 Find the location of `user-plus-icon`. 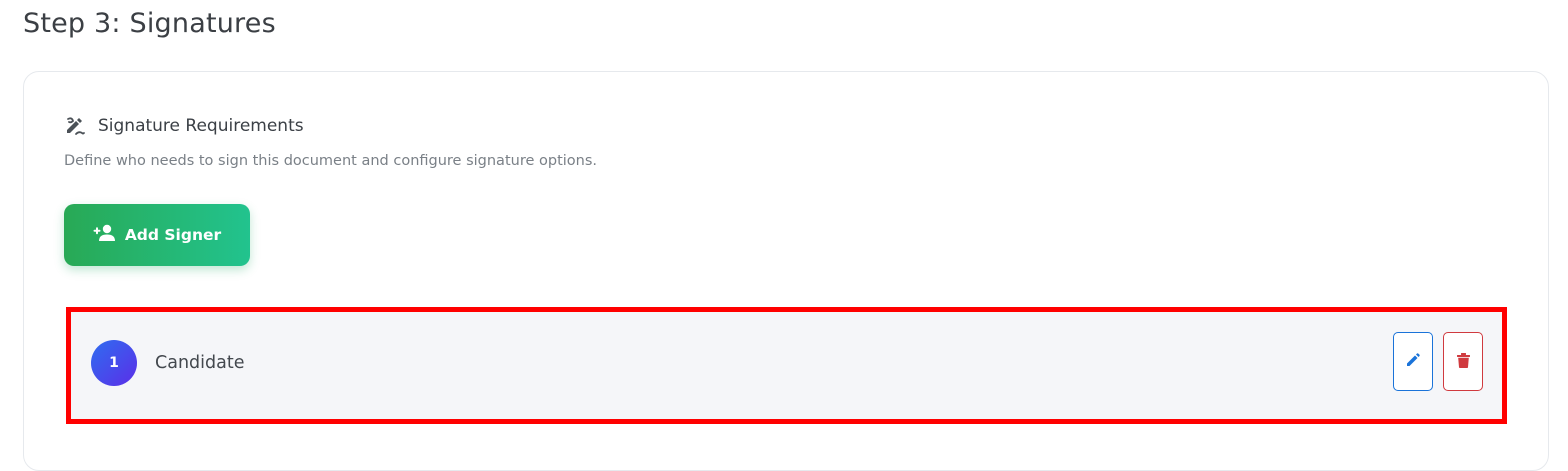

user-plus-icon is located at coordinates (105, 235).